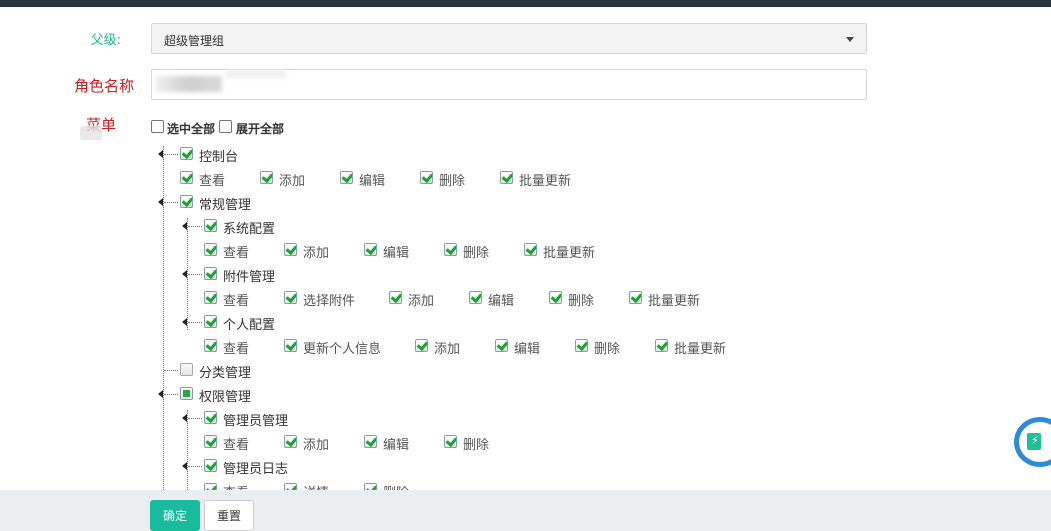 This screenshot has height=531, width=1051. What do you see at coordinates (509, 38) in the screenshot?
I see `parent-select: 超级管理组` at bounding box center [509, 38].